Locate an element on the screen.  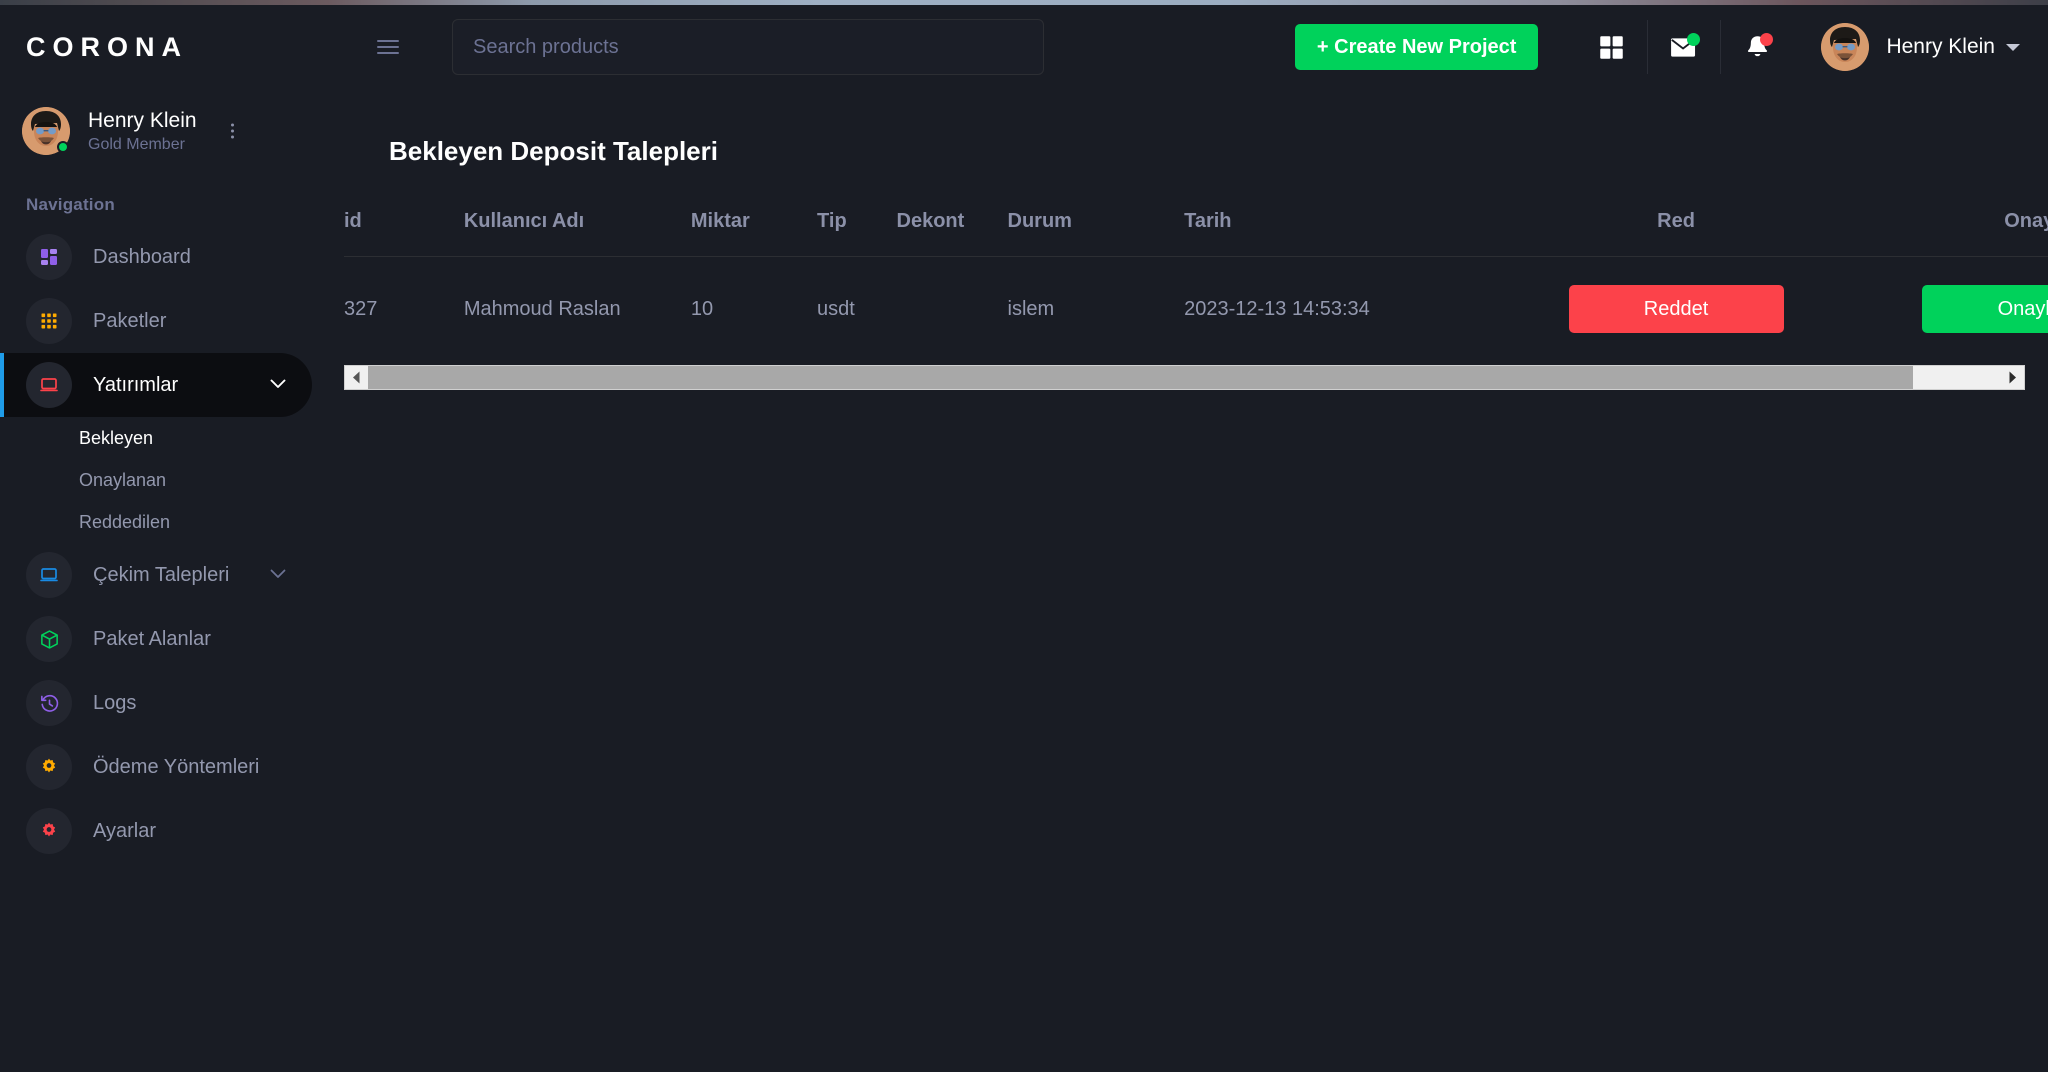
brand-logo: CORONA is located at coordinates (156, 47).